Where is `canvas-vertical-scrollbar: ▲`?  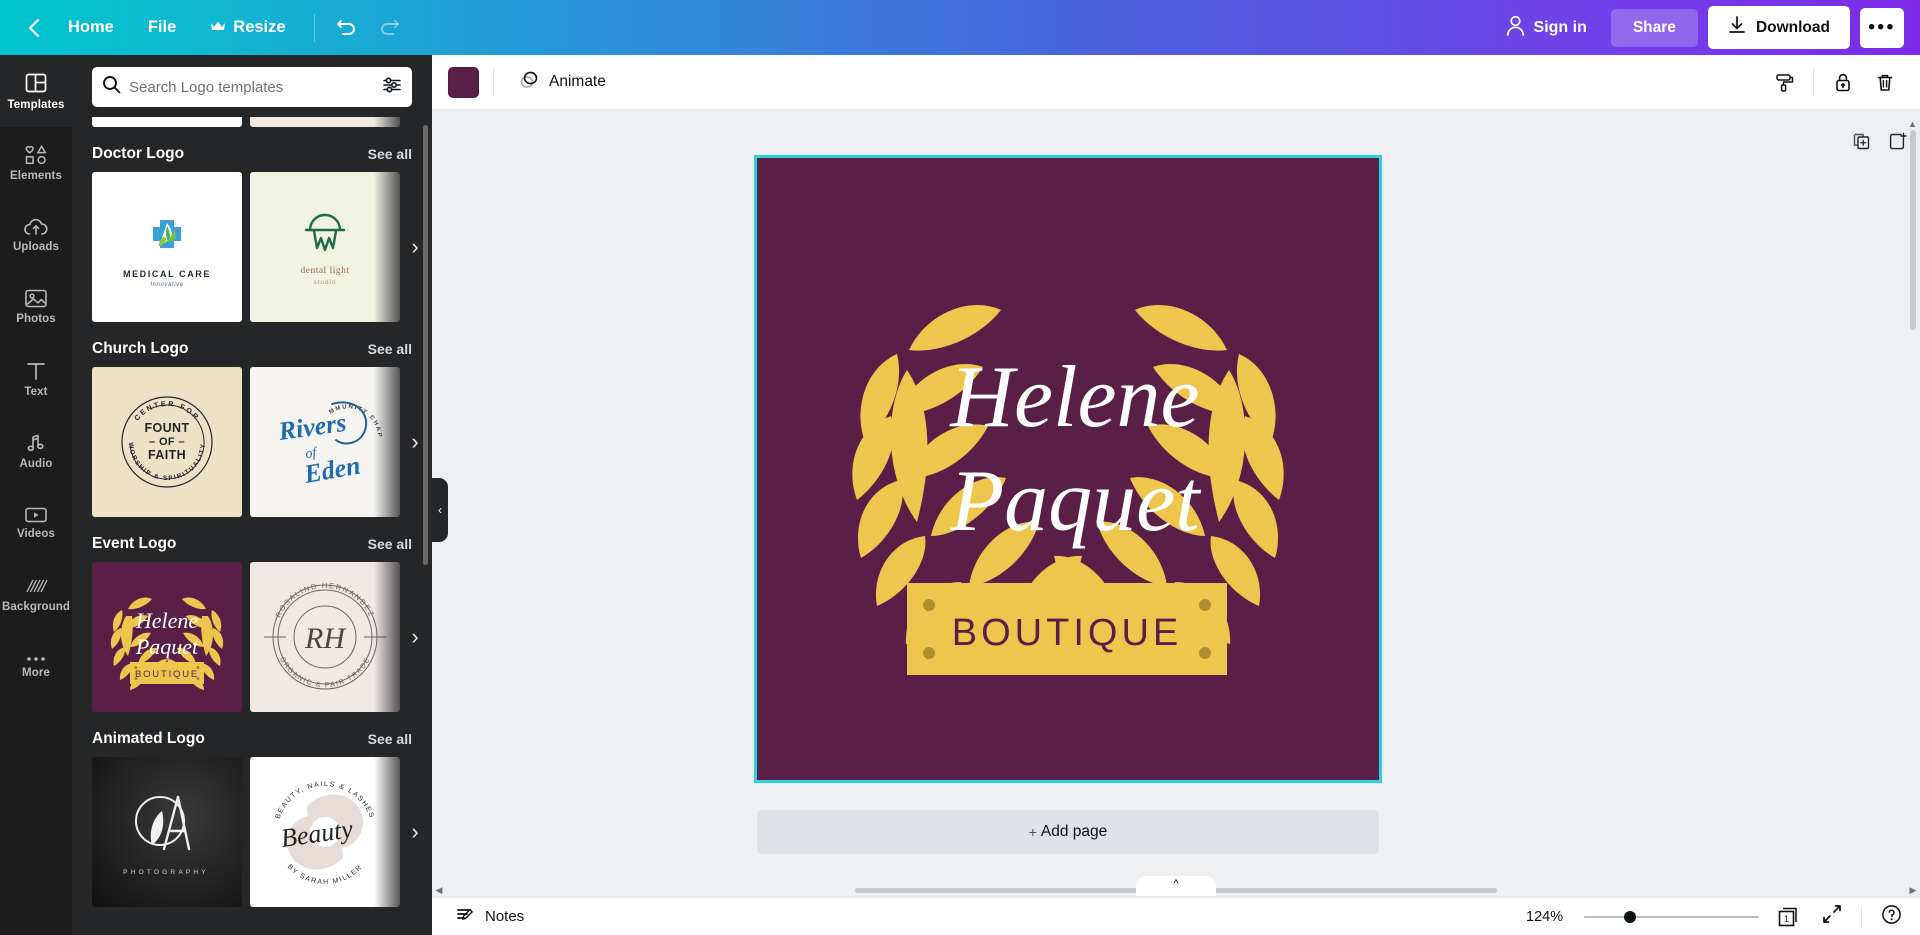 canvas-vertical-scrollbar: ▲ is located at coordinates (1913, 497).